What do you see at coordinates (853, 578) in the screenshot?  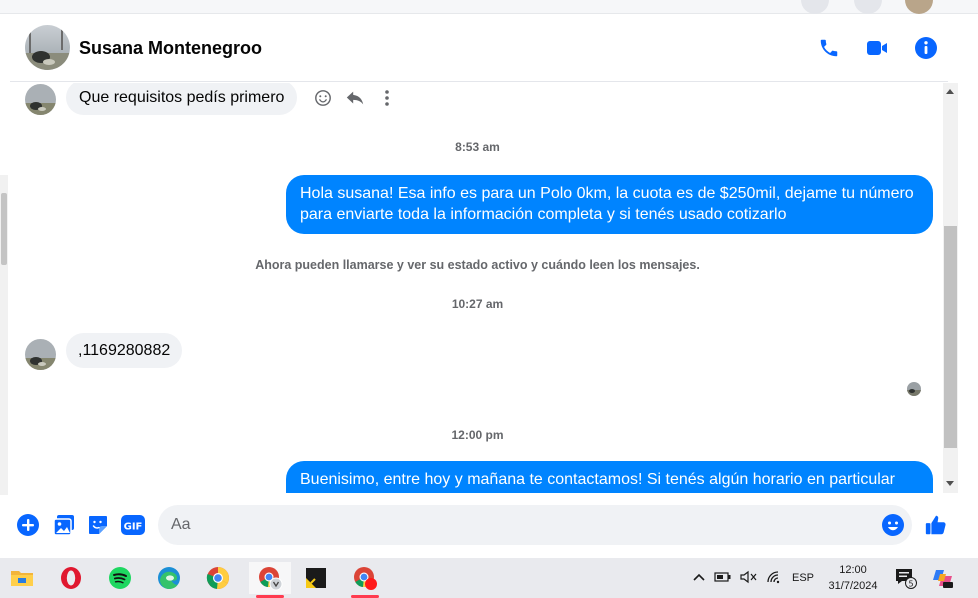 I see `system-clock: 12:00 31/7/2024` at bounding box center [853, 578].